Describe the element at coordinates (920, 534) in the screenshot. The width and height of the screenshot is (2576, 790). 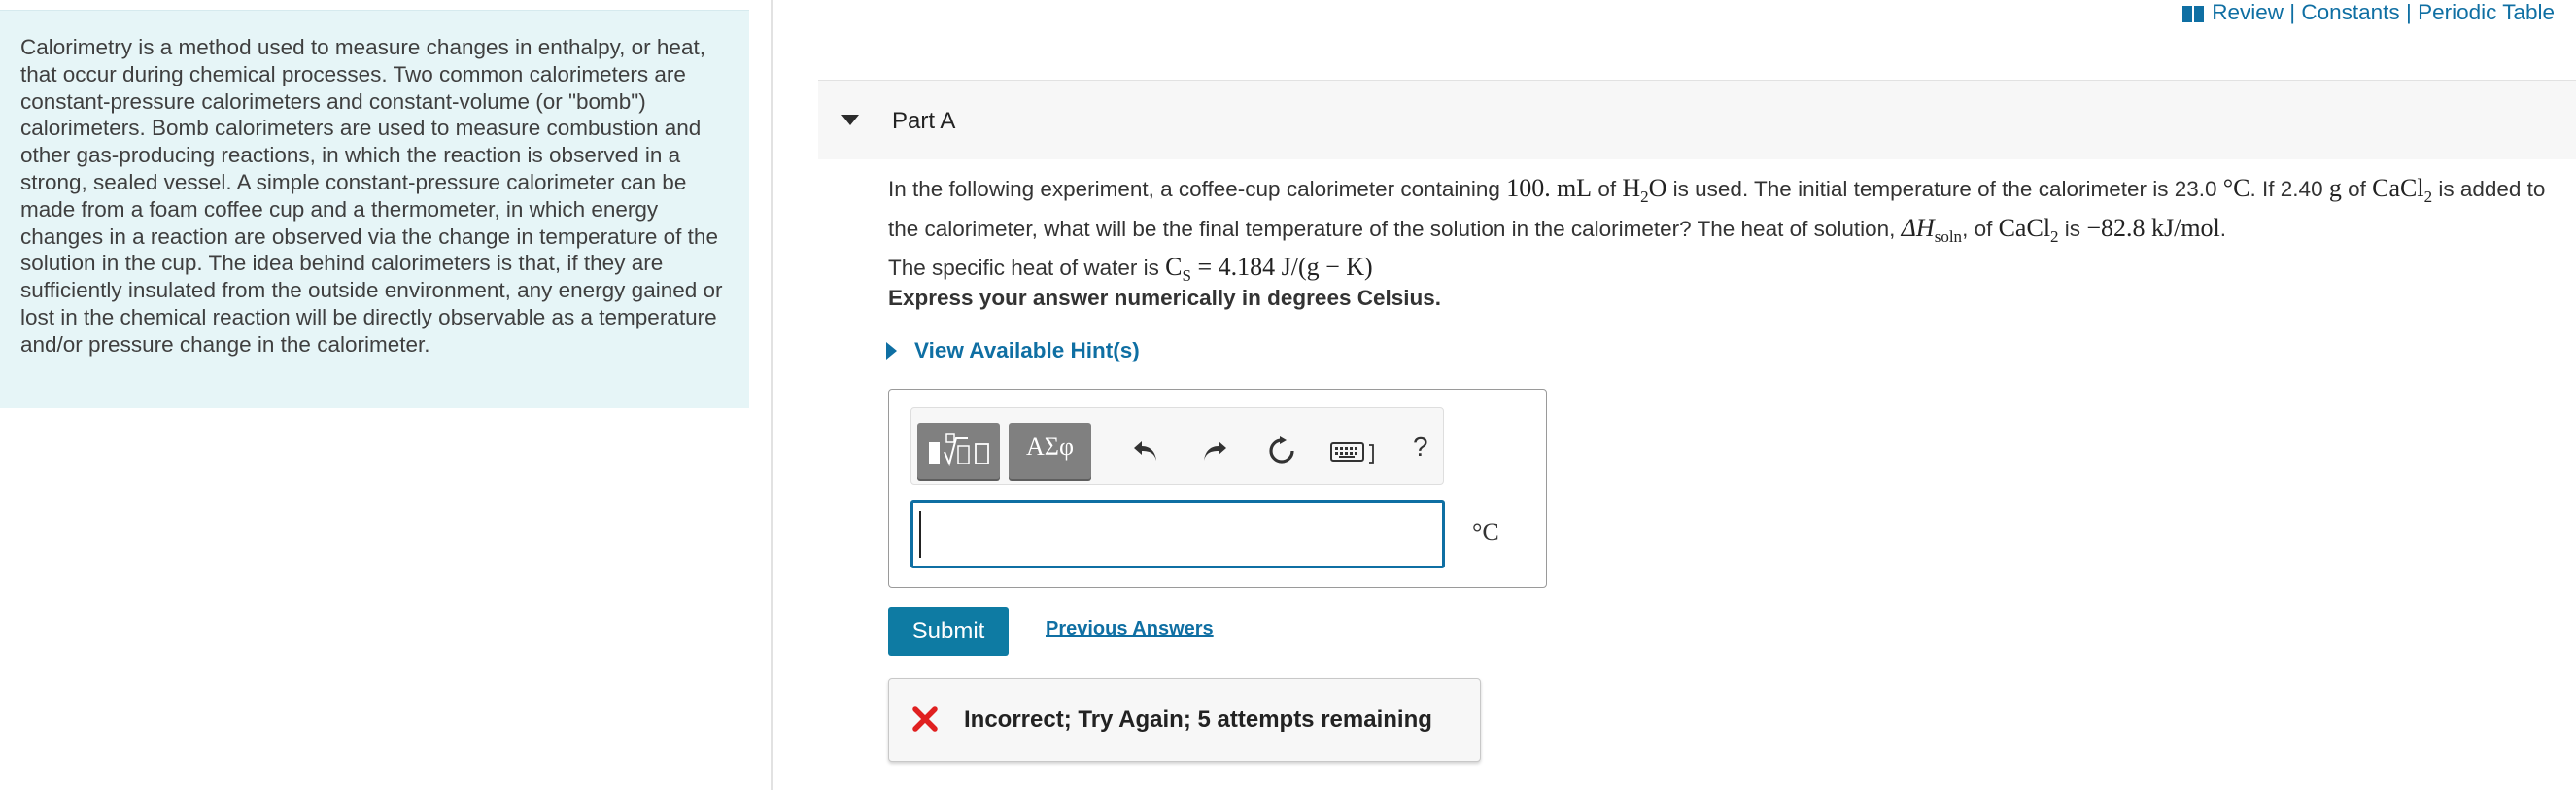
I see `text-cursor` at that location.